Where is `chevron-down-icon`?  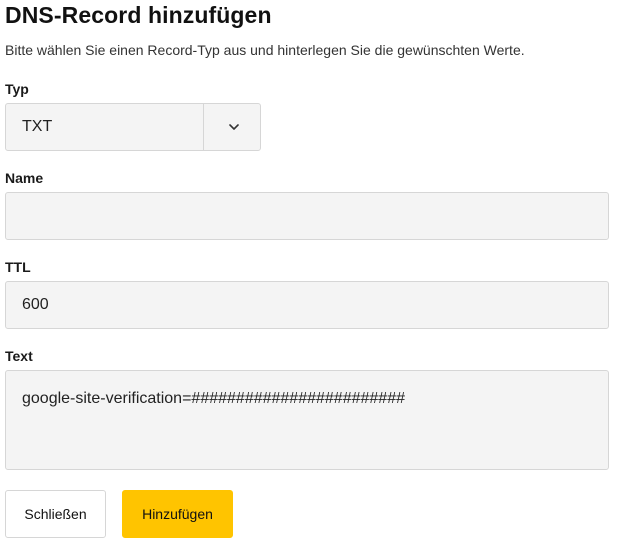
chevron-down-icon is located at coordinates (234, 127).